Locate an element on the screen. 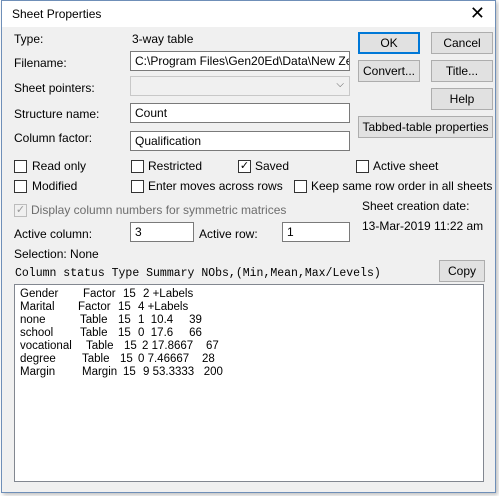 This screenshot has height=496, width=499. display-column-numbers-checkbox: ✓ is located at coordinates (20, 210).